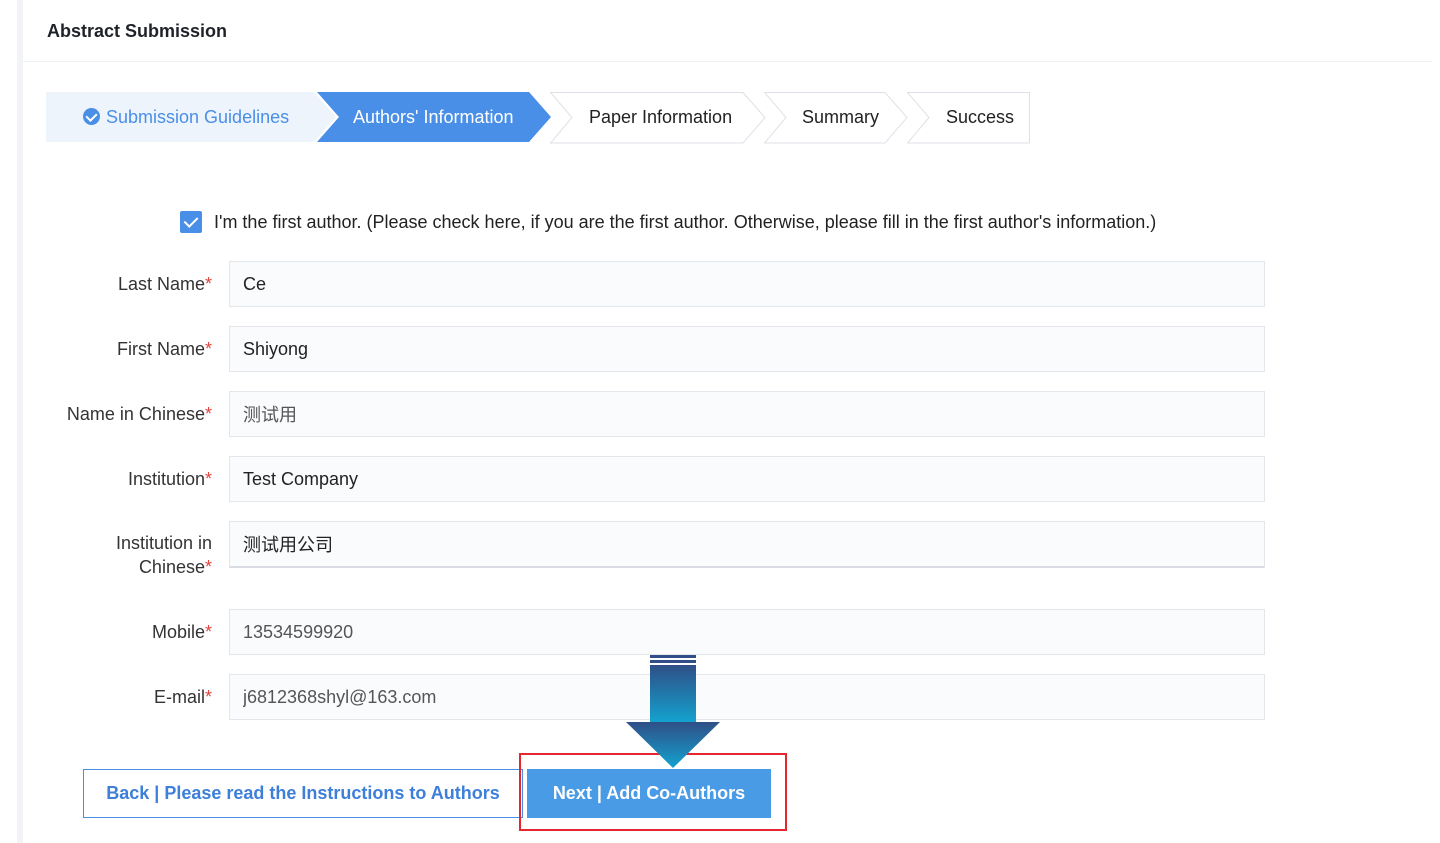  What do you see at coordinates (182, 697) in the screenshot?
I see `email-label: E-mail*` at bounding box center [182, 697].